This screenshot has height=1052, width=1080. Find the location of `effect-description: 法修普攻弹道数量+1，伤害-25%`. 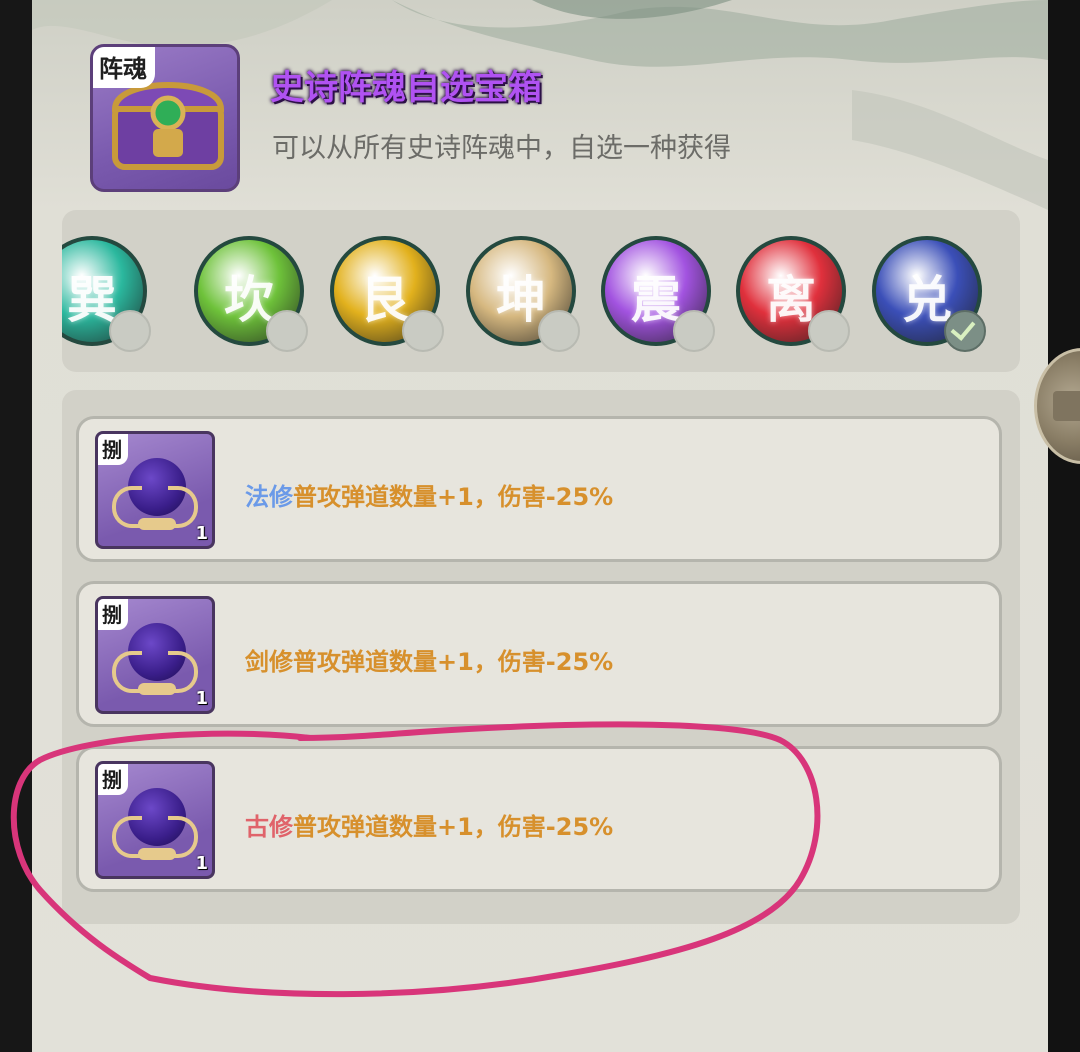

effect-description: 法修普攻弹道数量+1，伤害-25% is located at coordinates (429, 494).